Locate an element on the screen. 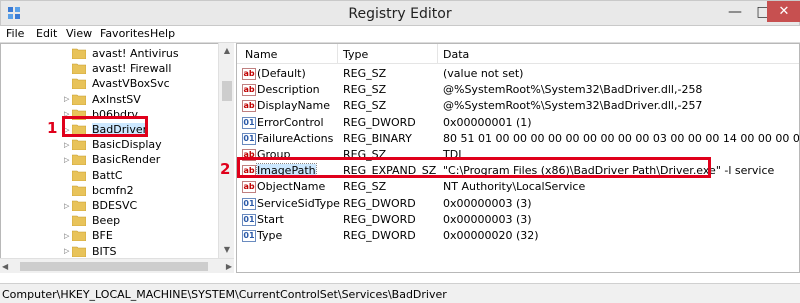 The width and height of the screenshot is (800, 303). scroll-down-icon: ▼ is located at coordinates (227, 250).